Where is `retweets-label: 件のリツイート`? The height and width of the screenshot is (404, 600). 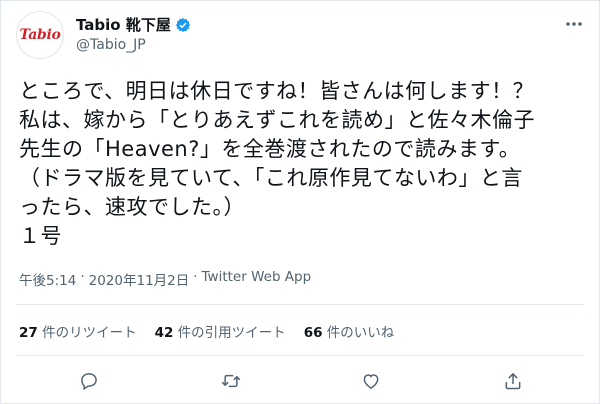
retweets-label: 件のリツイート is located at coordinates (89, 333).